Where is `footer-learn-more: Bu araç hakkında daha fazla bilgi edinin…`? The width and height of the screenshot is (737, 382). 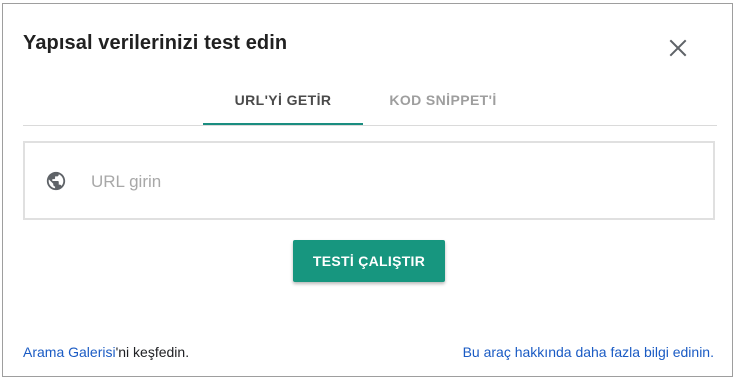 footer-learn-more: Bu araç hakkında daha fazla bilgi edinin… is located at coordinates (588, 352).